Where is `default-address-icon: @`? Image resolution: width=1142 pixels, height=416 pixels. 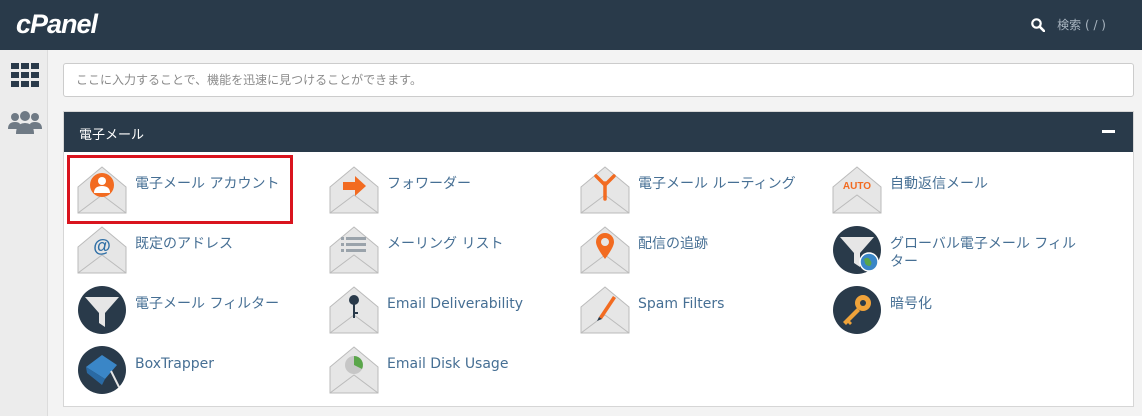 default-address-icon: @ is located at coordinates (102, 250).